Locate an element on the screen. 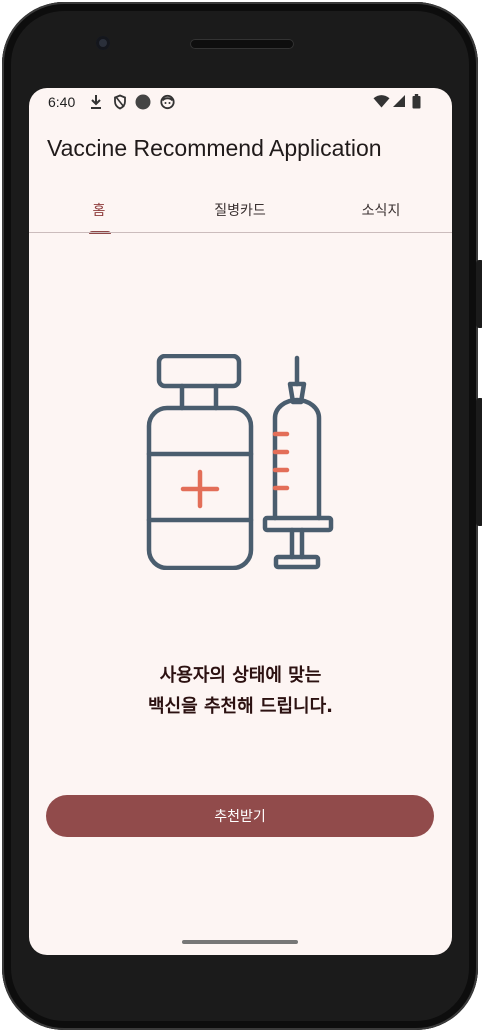 The height and width of the screenshot is (1034, 482). status-time: 6:40 is located at coordinates (62, 102).